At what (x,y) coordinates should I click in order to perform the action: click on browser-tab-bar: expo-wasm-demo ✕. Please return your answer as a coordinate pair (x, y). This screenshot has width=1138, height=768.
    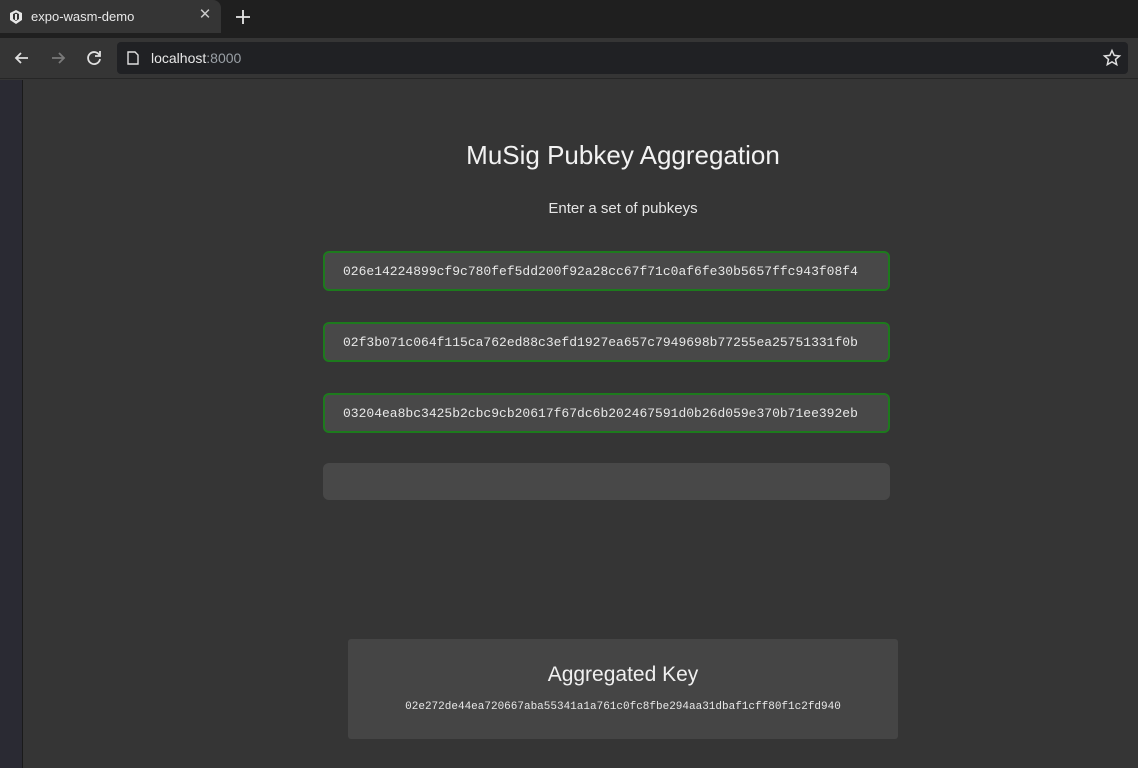
    Looking at the image, I should click on (569, 19).